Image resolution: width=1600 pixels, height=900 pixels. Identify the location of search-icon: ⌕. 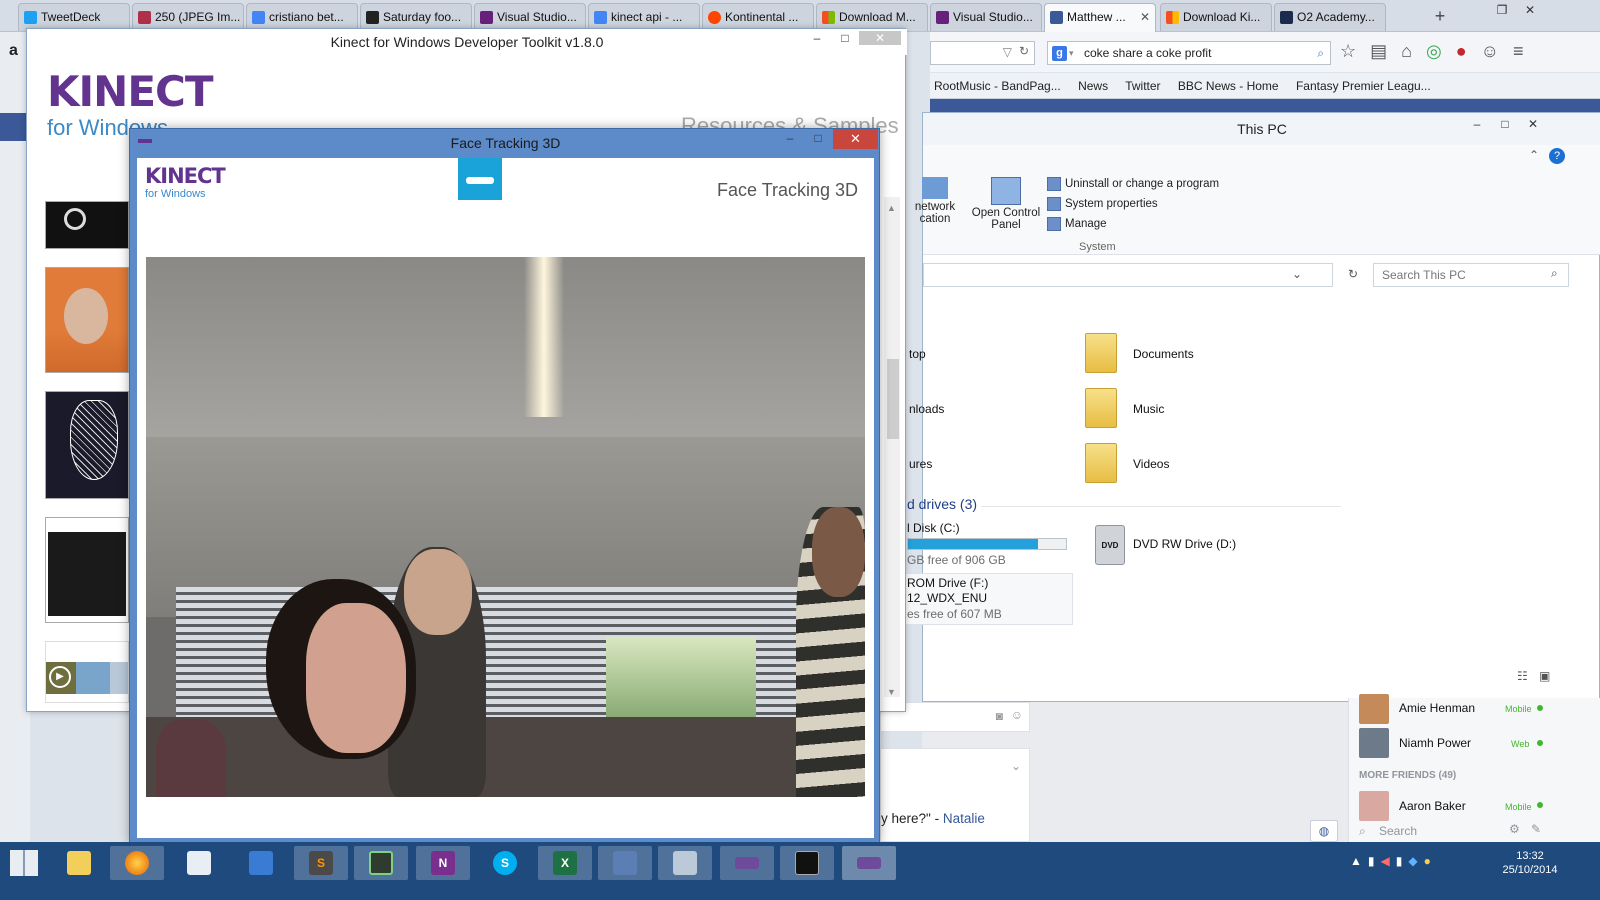
(1320, 53).